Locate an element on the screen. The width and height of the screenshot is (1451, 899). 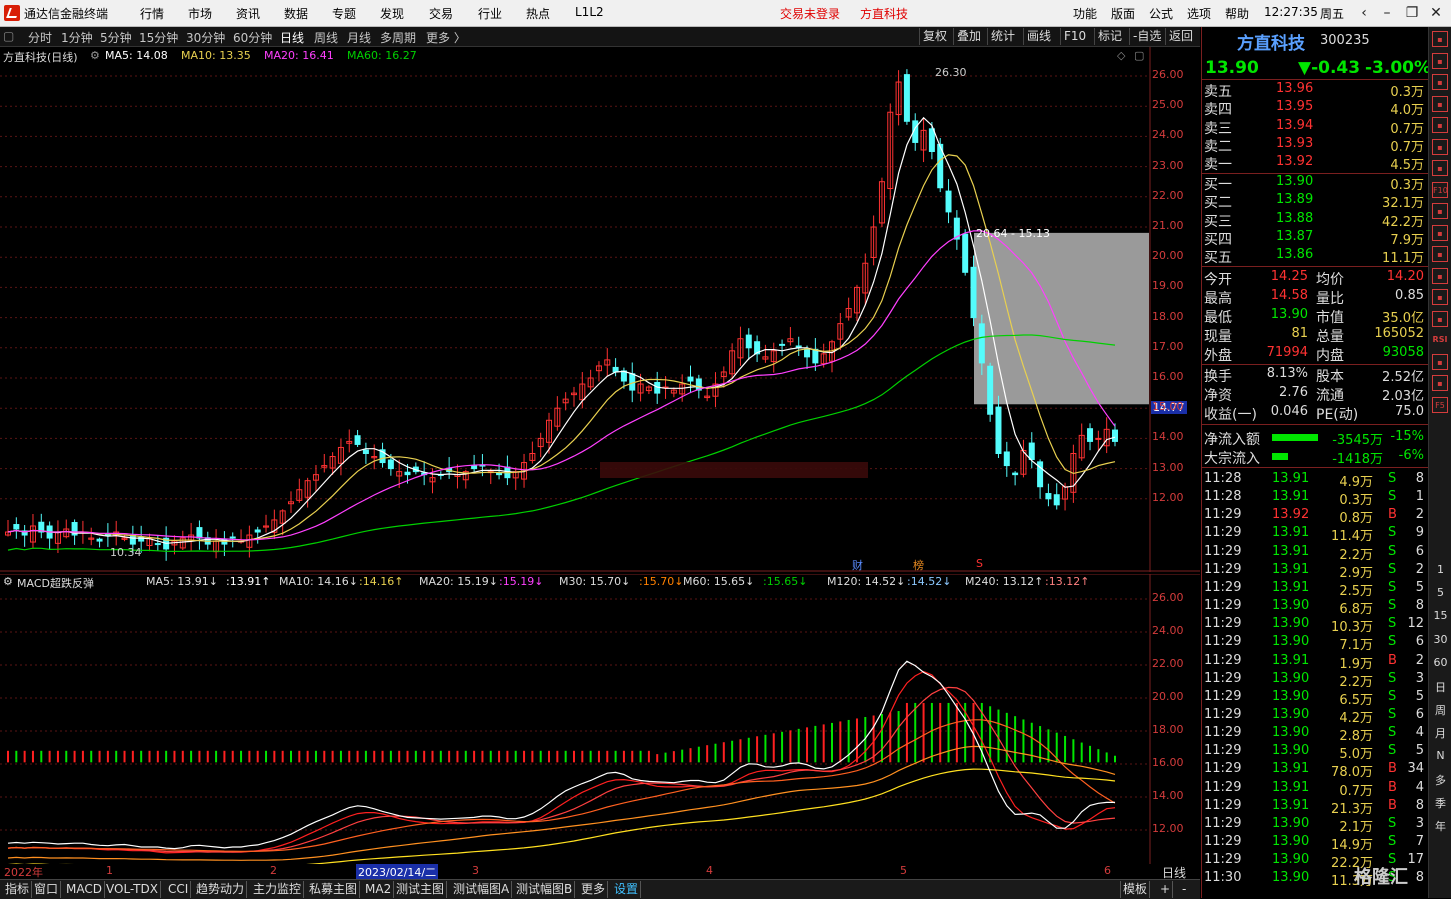
menu-discover: 发现 is located at coordinates (392, 13).